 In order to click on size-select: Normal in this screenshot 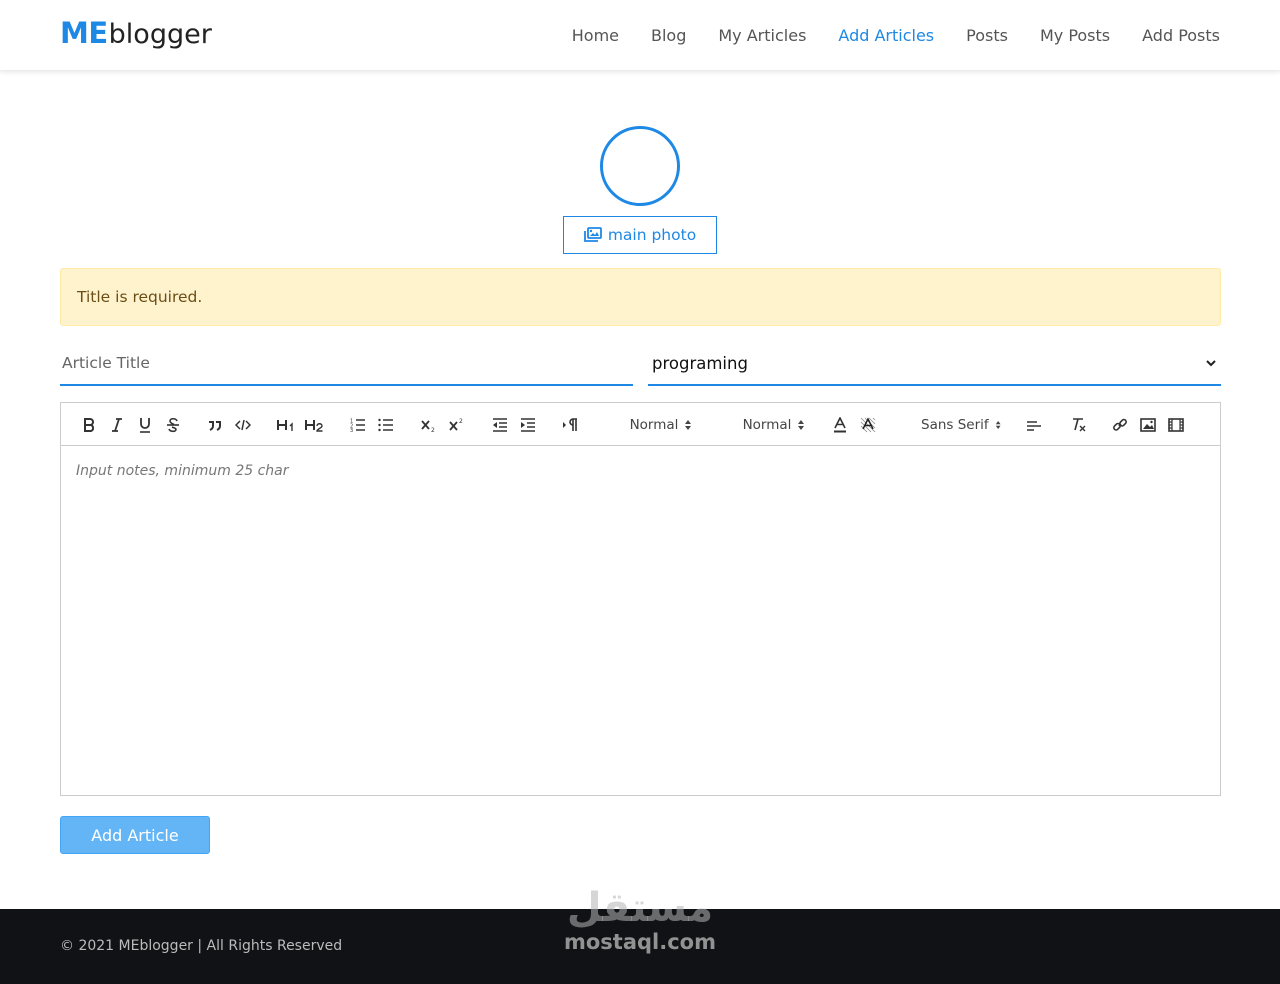, I will do `click(774, 425)`.